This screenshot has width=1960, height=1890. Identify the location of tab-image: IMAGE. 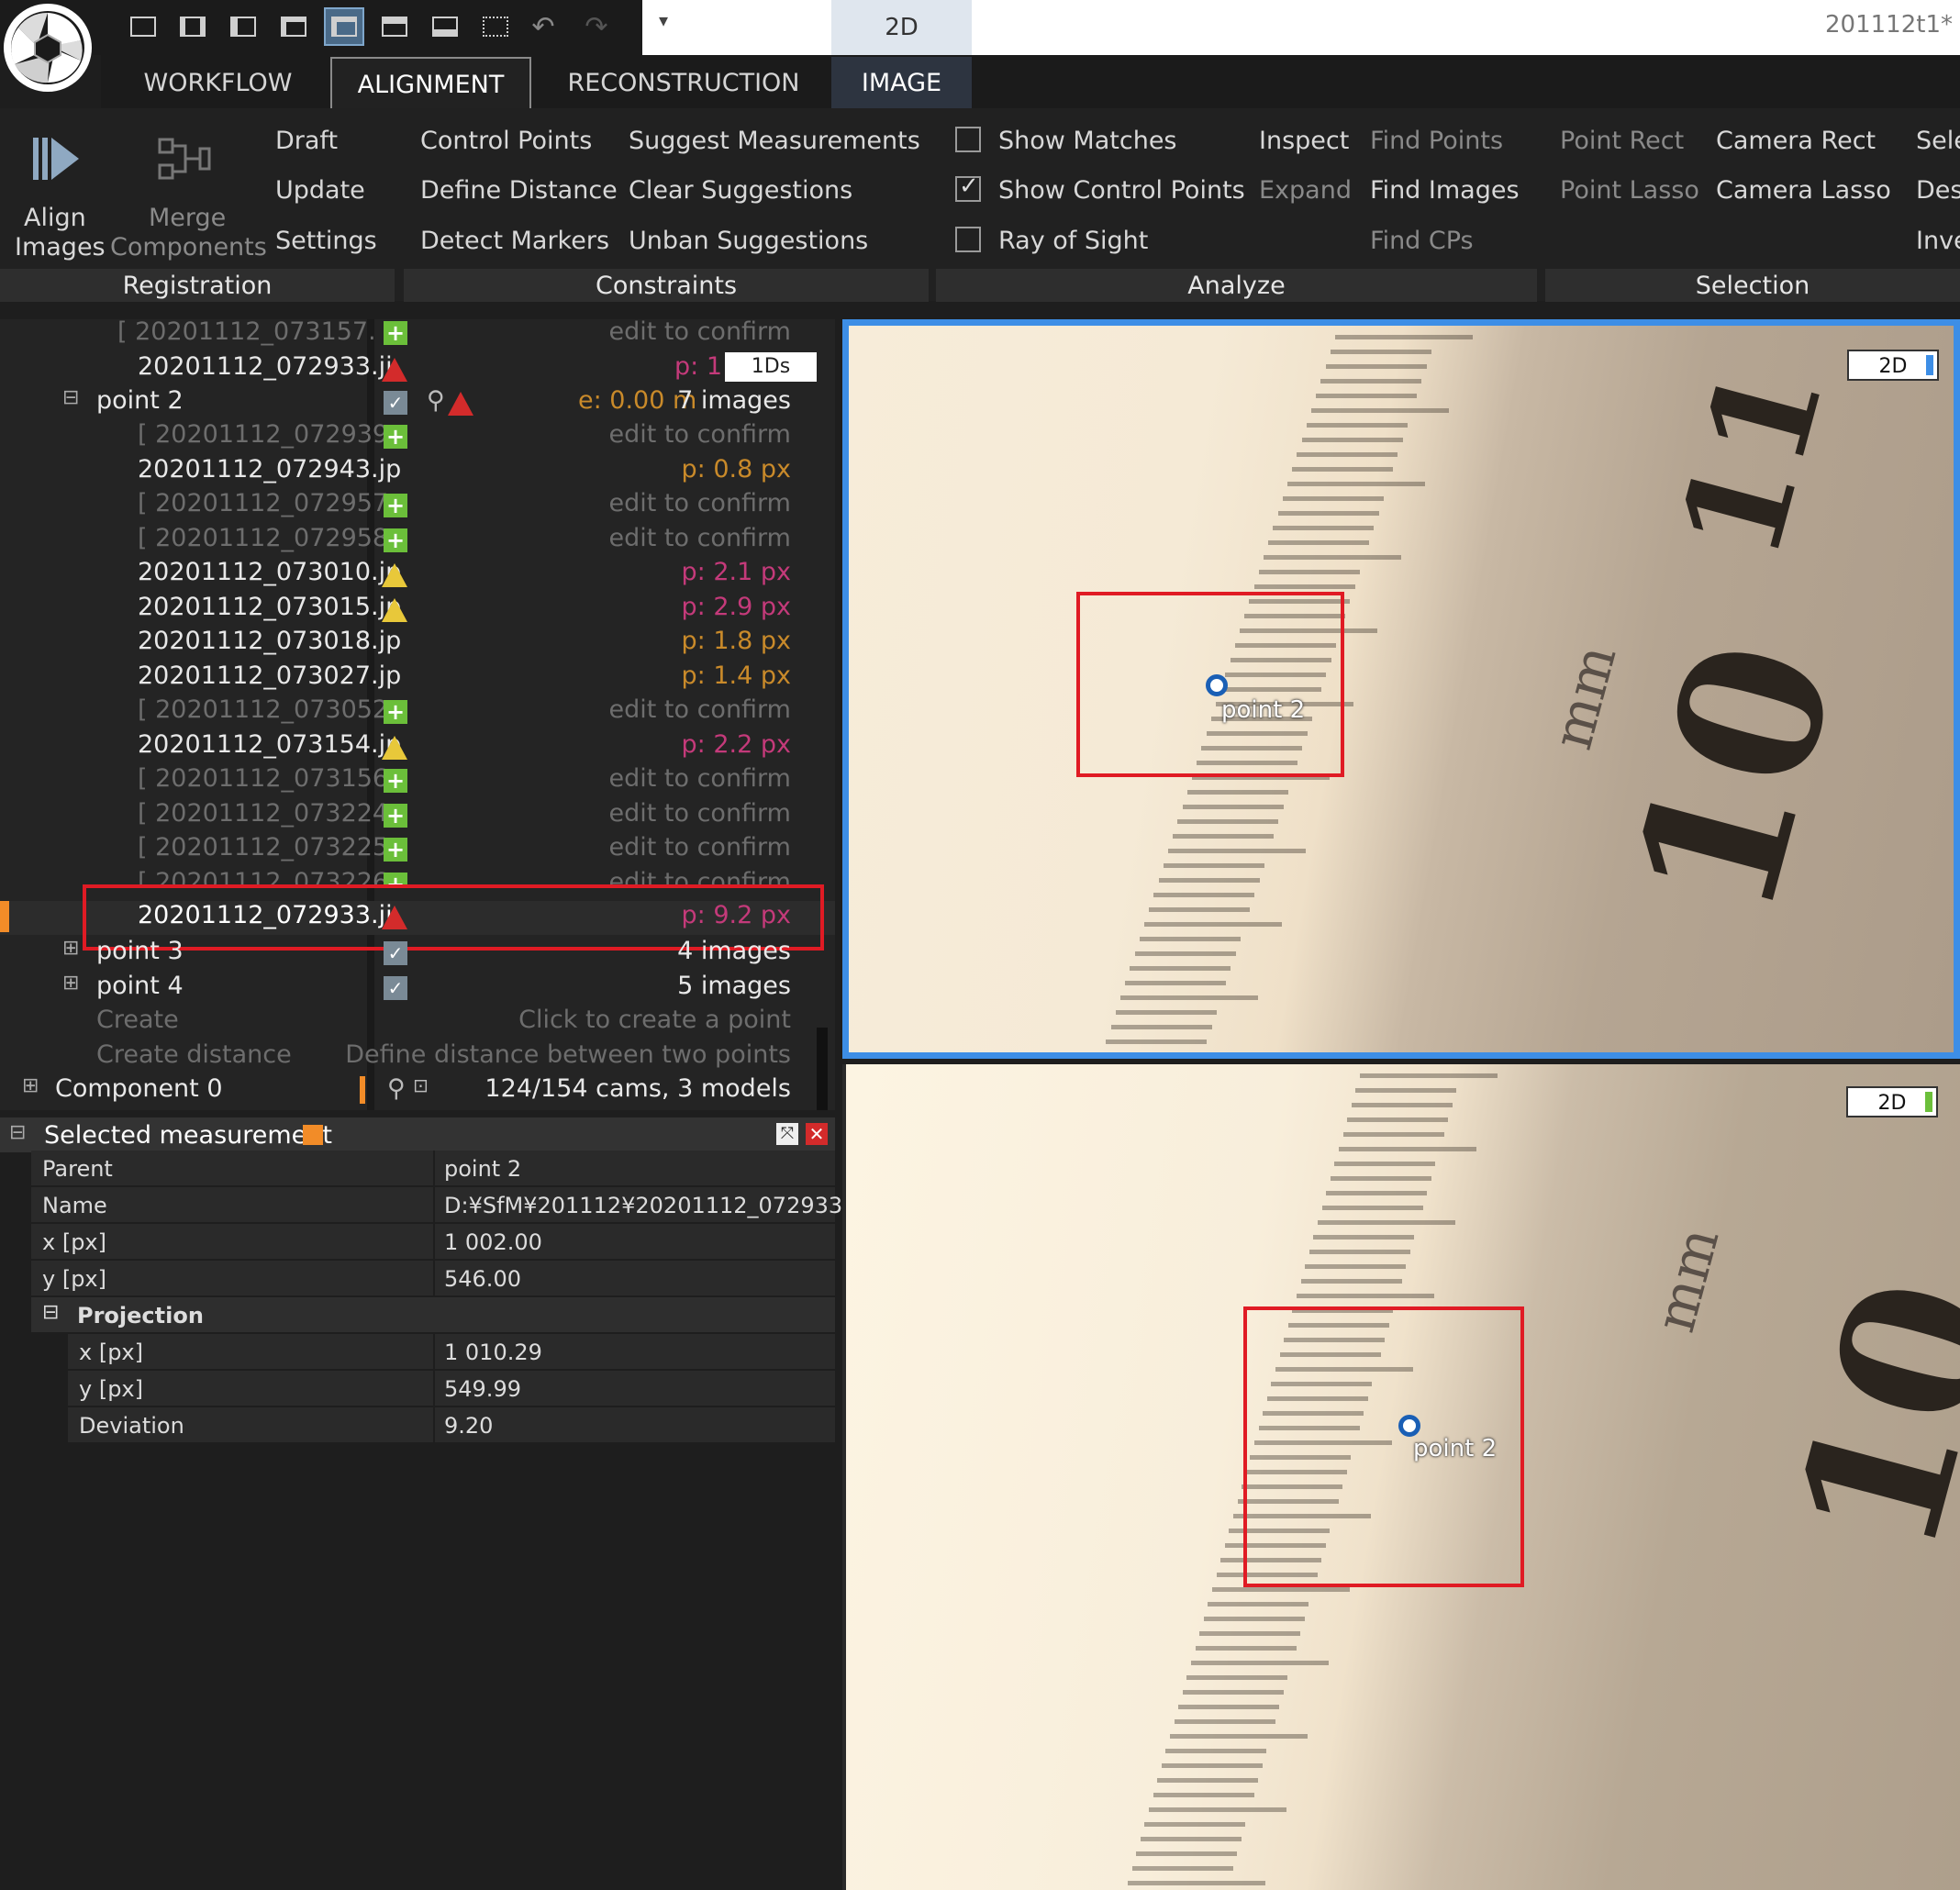
(901, 82).